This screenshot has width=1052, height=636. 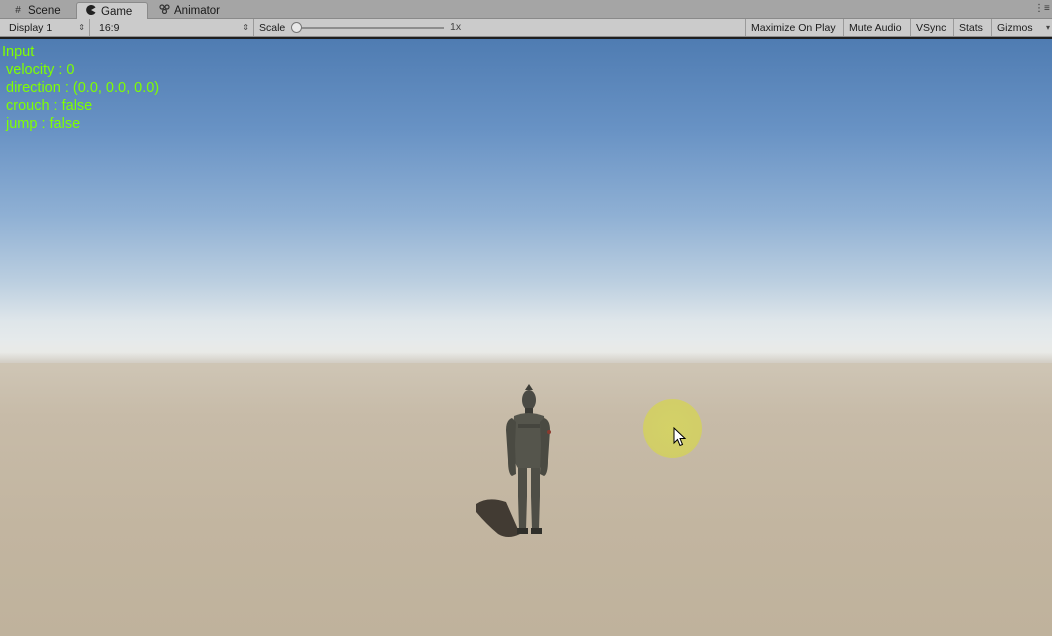 I want to click on stats-toggle: Stats, so click(x=973, y=27).